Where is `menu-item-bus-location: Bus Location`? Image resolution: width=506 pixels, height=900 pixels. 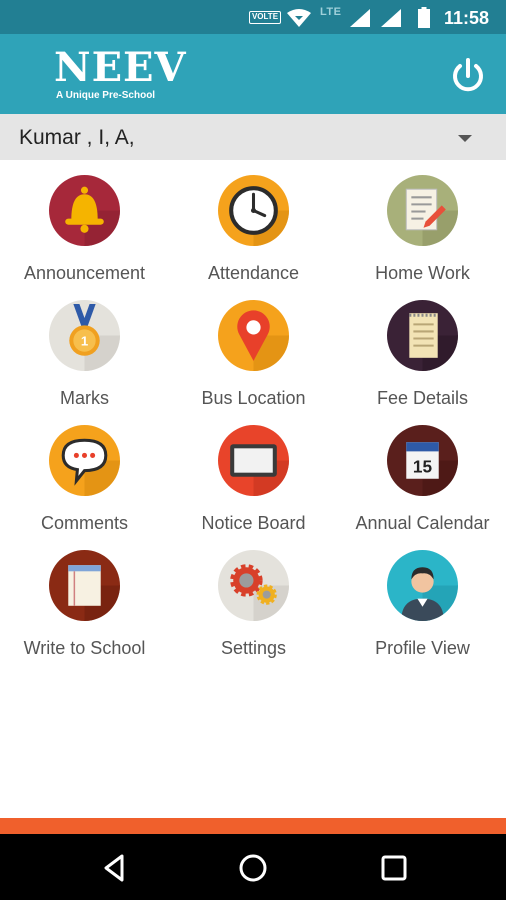
menu-item-bus-location: Bus Location is located at coordinates (253, 347).